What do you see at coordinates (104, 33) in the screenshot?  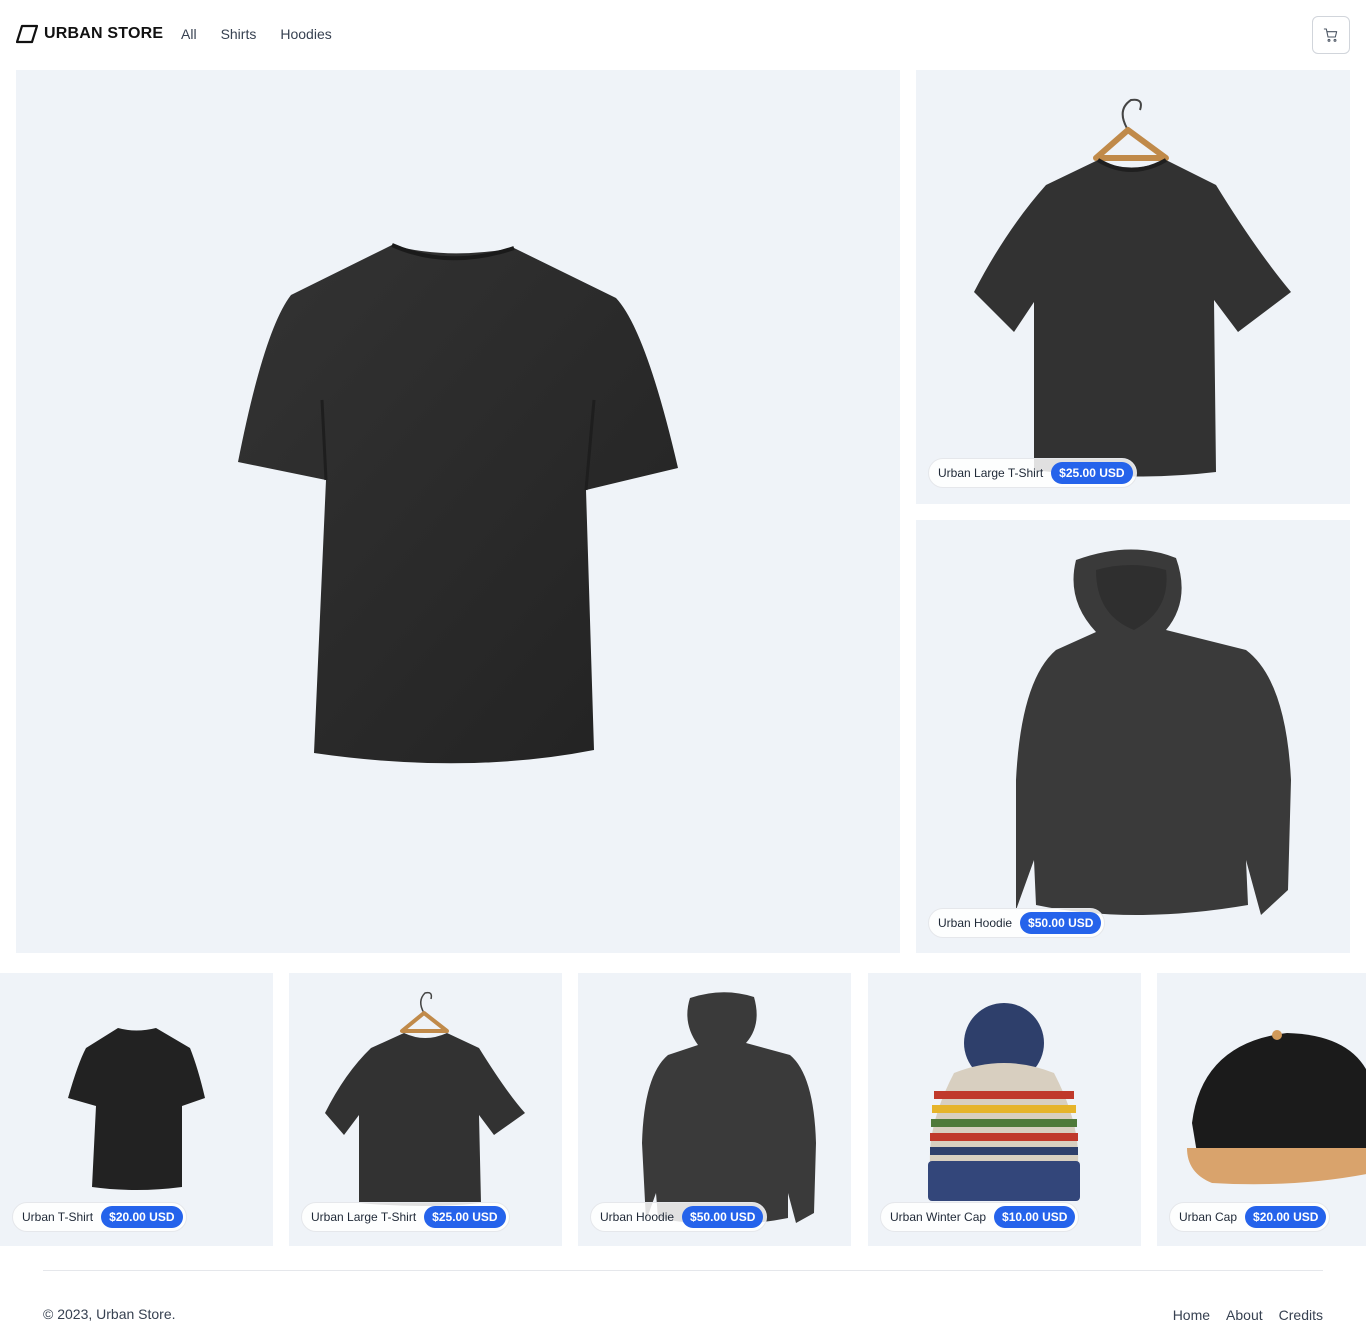 I see `brand-name: URBAN STORE` at bounding box center [104, 33].